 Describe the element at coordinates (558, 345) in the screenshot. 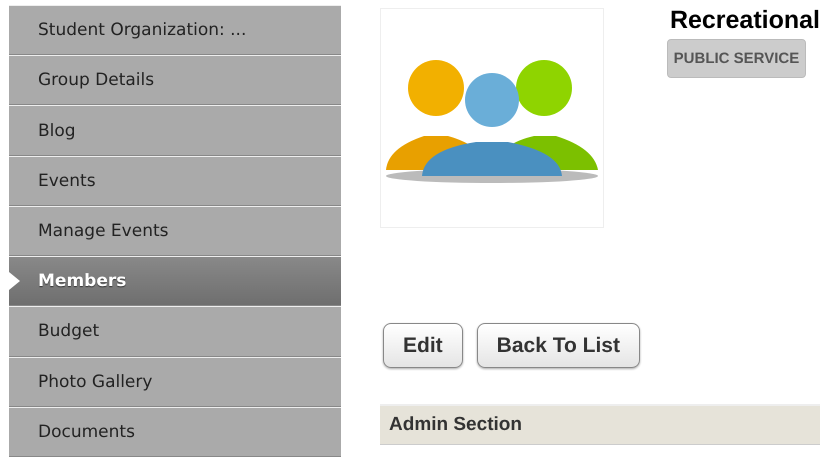

I see `back-button: Back To List` at that location.